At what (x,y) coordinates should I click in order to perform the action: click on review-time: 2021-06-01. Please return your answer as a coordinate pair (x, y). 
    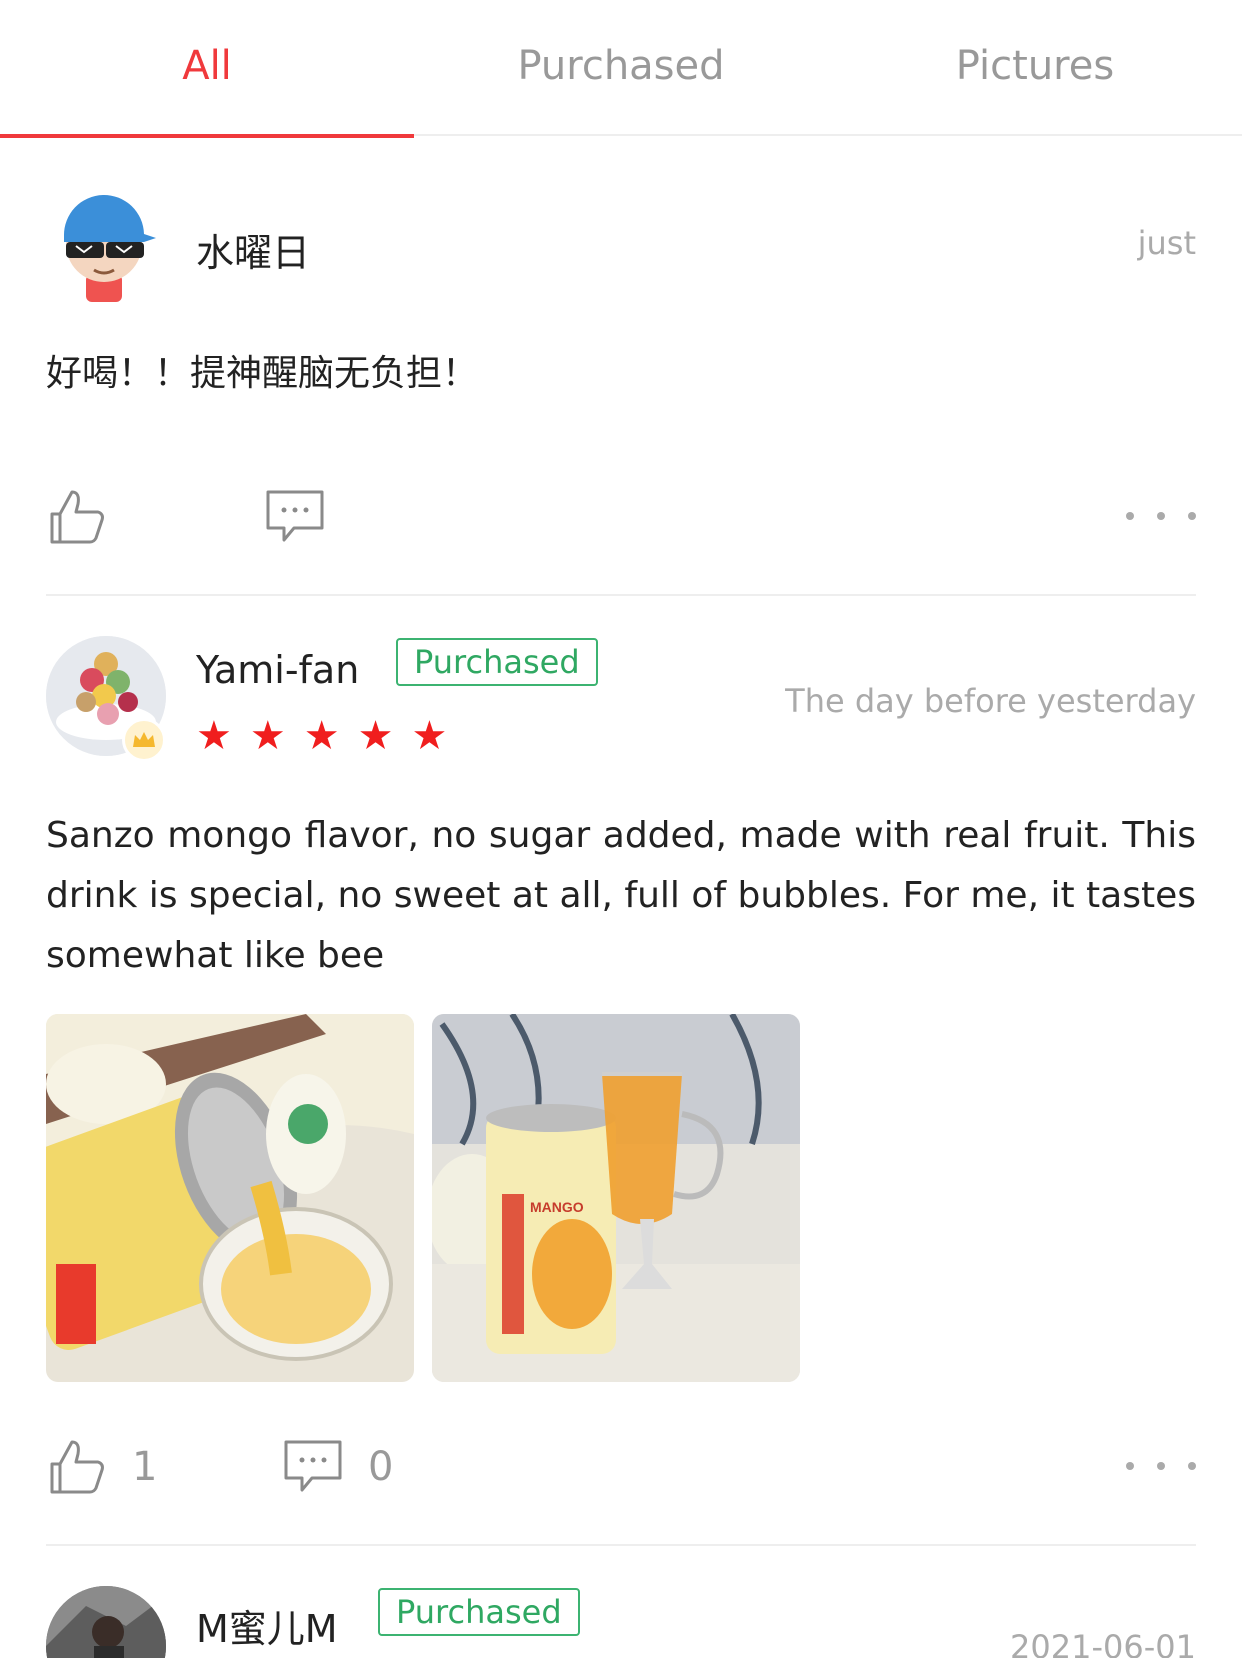
    Looking at the image, I should click on (1103, 1643).